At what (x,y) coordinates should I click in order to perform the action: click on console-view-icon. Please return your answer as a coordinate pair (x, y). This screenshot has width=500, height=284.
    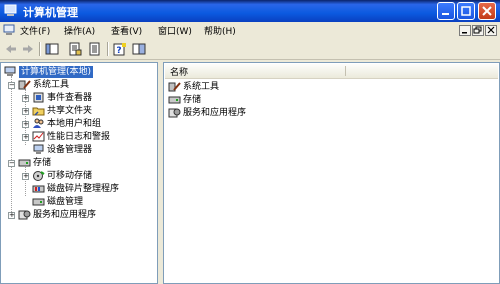
    Looking at the image, I should click on (139, 49).